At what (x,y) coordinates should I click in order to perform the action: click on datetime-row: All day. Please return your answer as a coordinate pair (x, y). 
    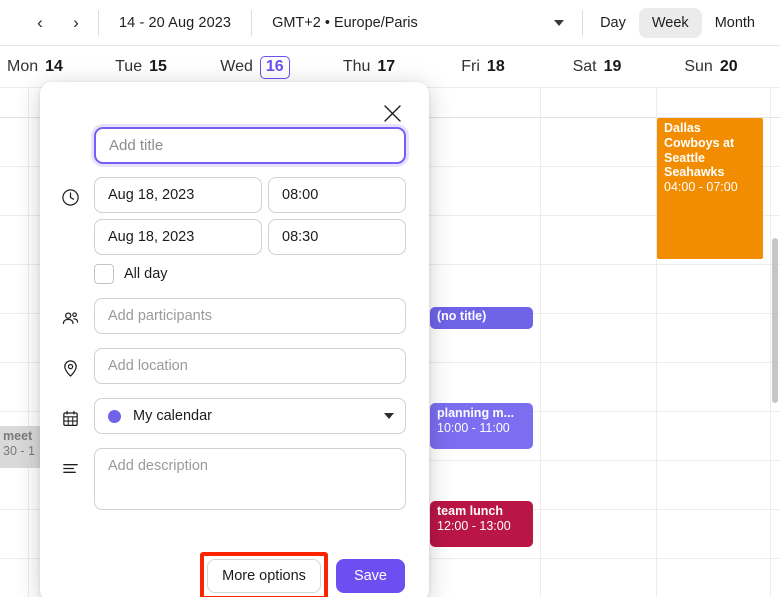
    Looking at the image, I should click on (234, 230).